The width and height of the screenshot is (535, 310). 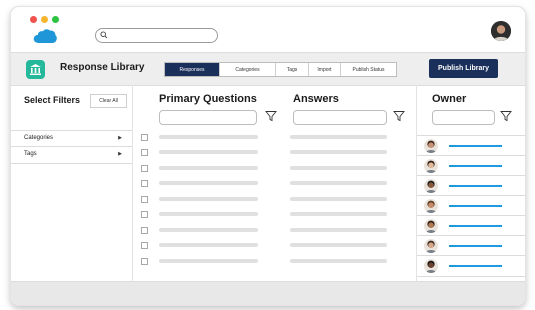 What do you see at coordinates (449, 99) in the screenshot?
I see `owner-header: Owner` at bounding box center [449, 99].